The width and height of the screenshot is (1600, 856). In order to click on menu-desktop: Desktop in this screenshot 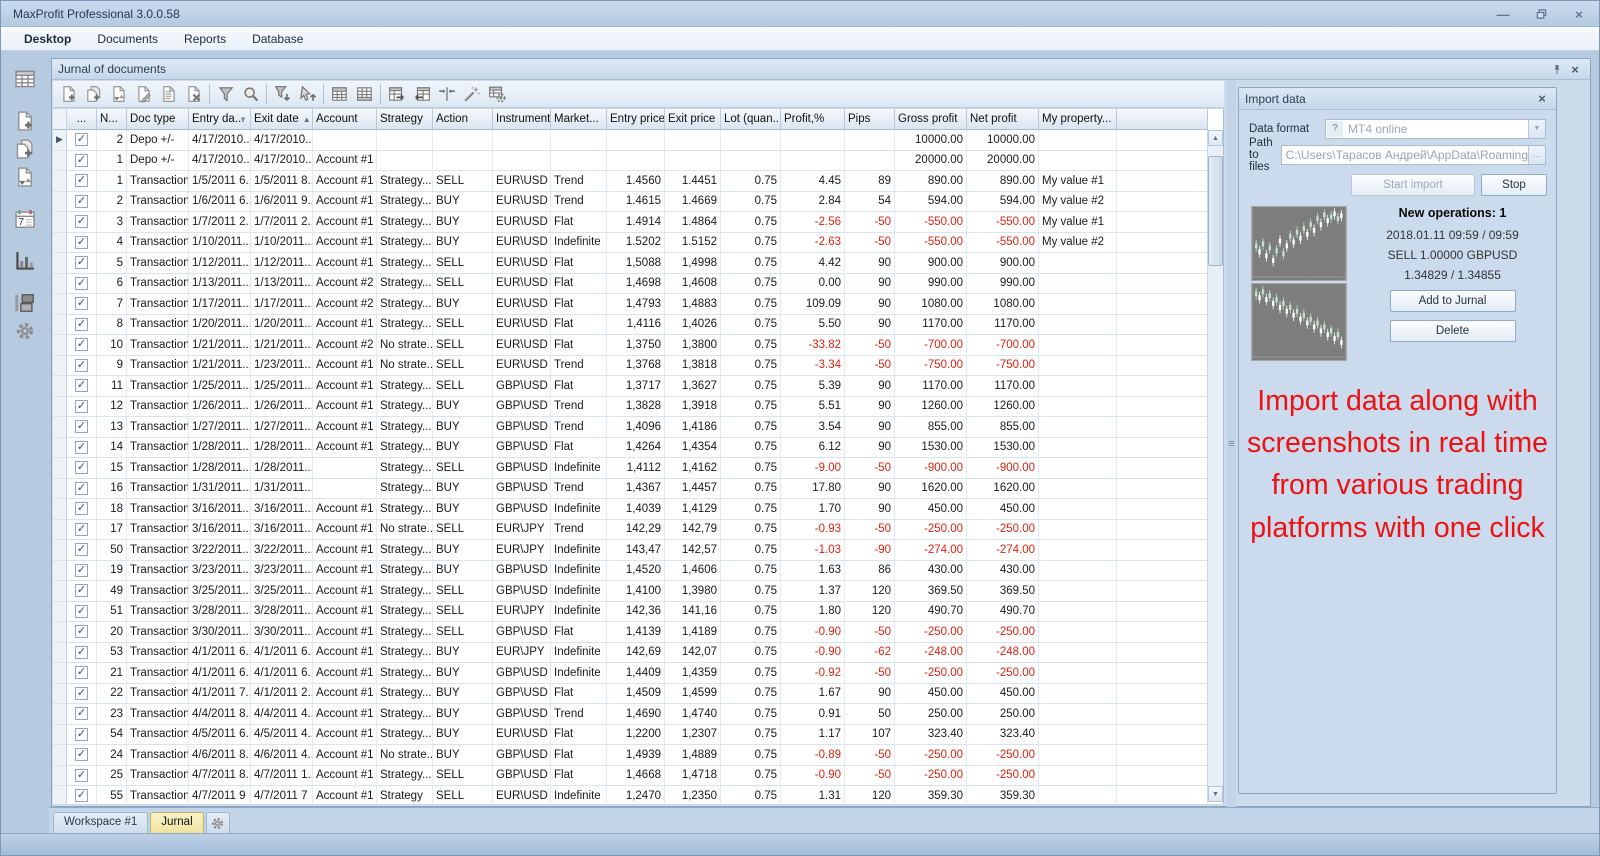, I will do `click(47, 39)`.